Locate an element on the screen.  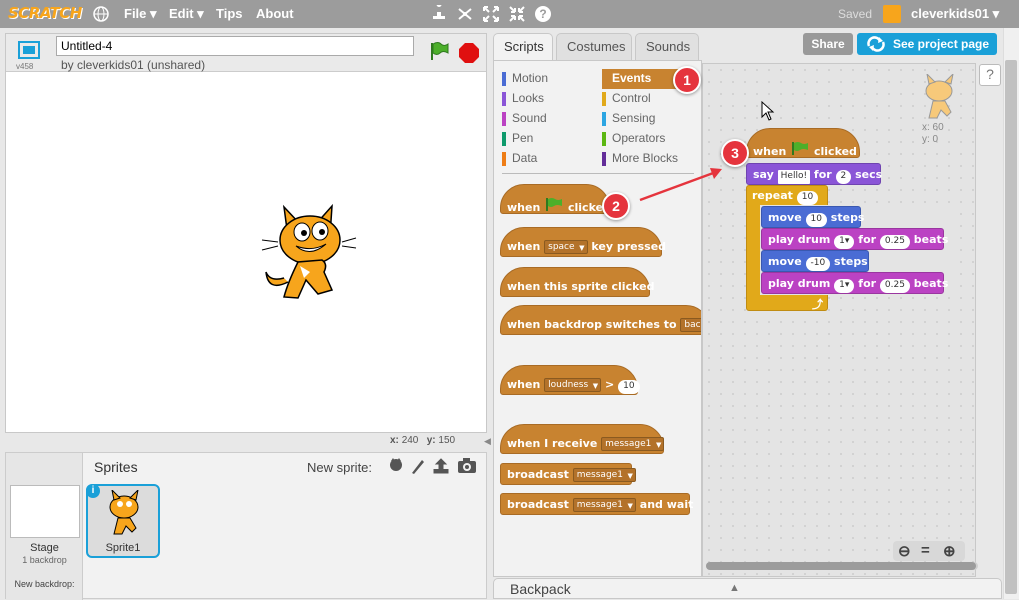
project-title-input is located at coordinates (235, 46).